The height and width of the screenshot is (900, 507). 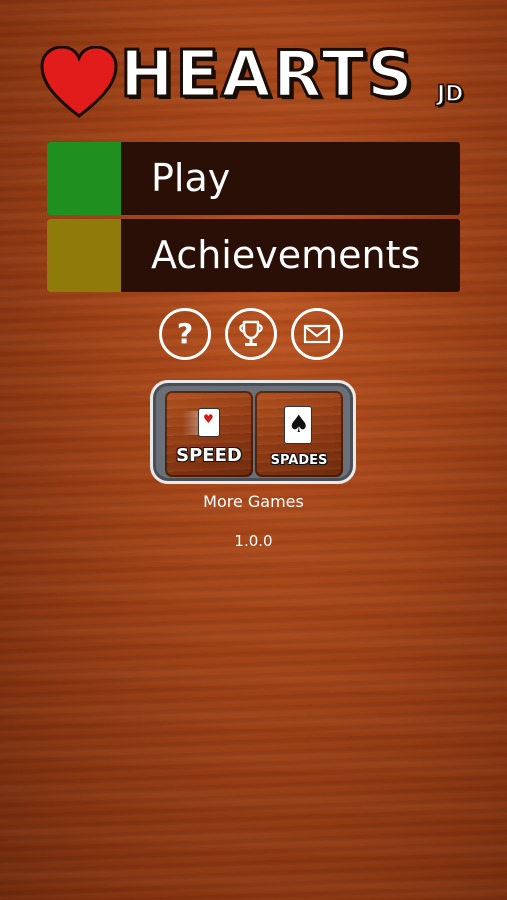 I want to click on card-icon: ♥, so click(x=209, y=422).